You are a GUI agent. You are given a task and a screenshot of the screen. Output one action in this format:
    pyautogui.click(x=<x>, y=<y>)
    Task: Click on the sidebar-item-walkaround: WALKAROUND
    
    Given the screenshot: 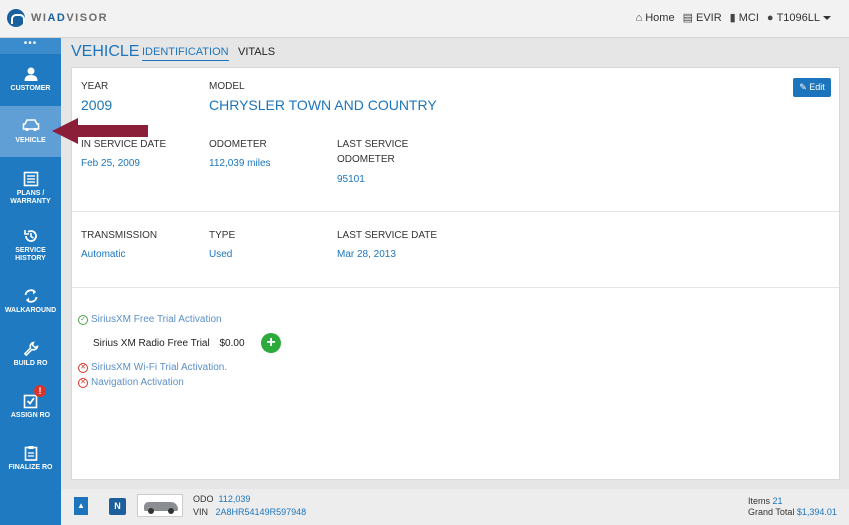 What is the action you would take?
    pyautogui.click(x=30, y=301)
    